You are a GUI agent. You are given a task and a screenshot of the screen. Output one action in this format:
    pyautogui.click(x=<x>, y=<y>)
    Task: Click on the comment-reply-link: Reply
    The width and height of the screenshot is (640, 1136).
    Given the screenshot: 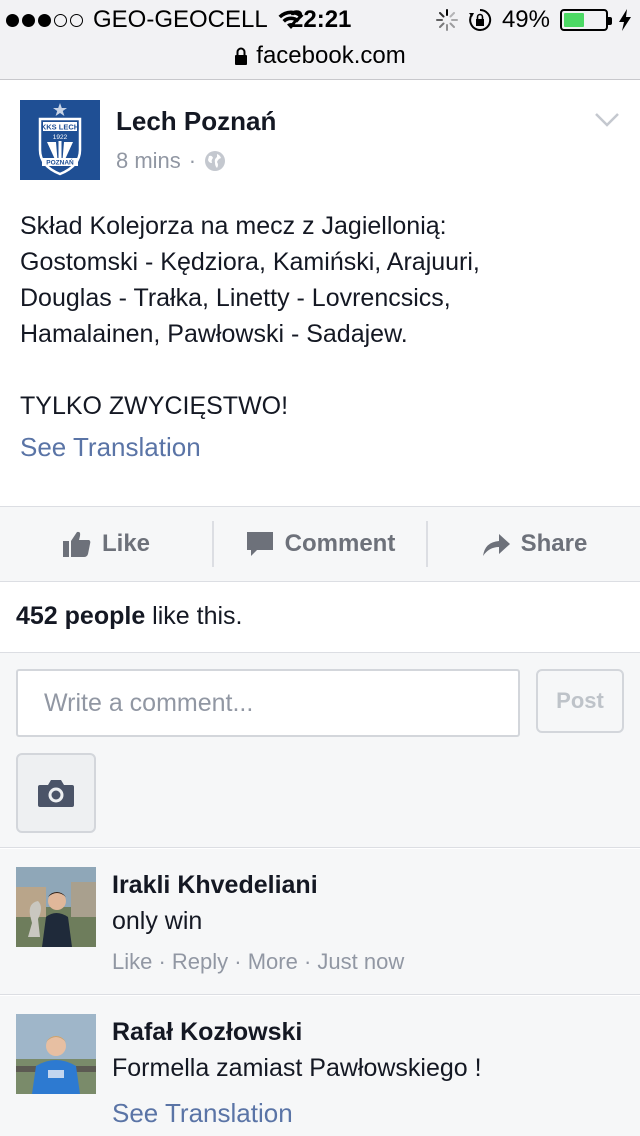 What is the action you would take?
    pyautogui.click(x=200, y=961)
    